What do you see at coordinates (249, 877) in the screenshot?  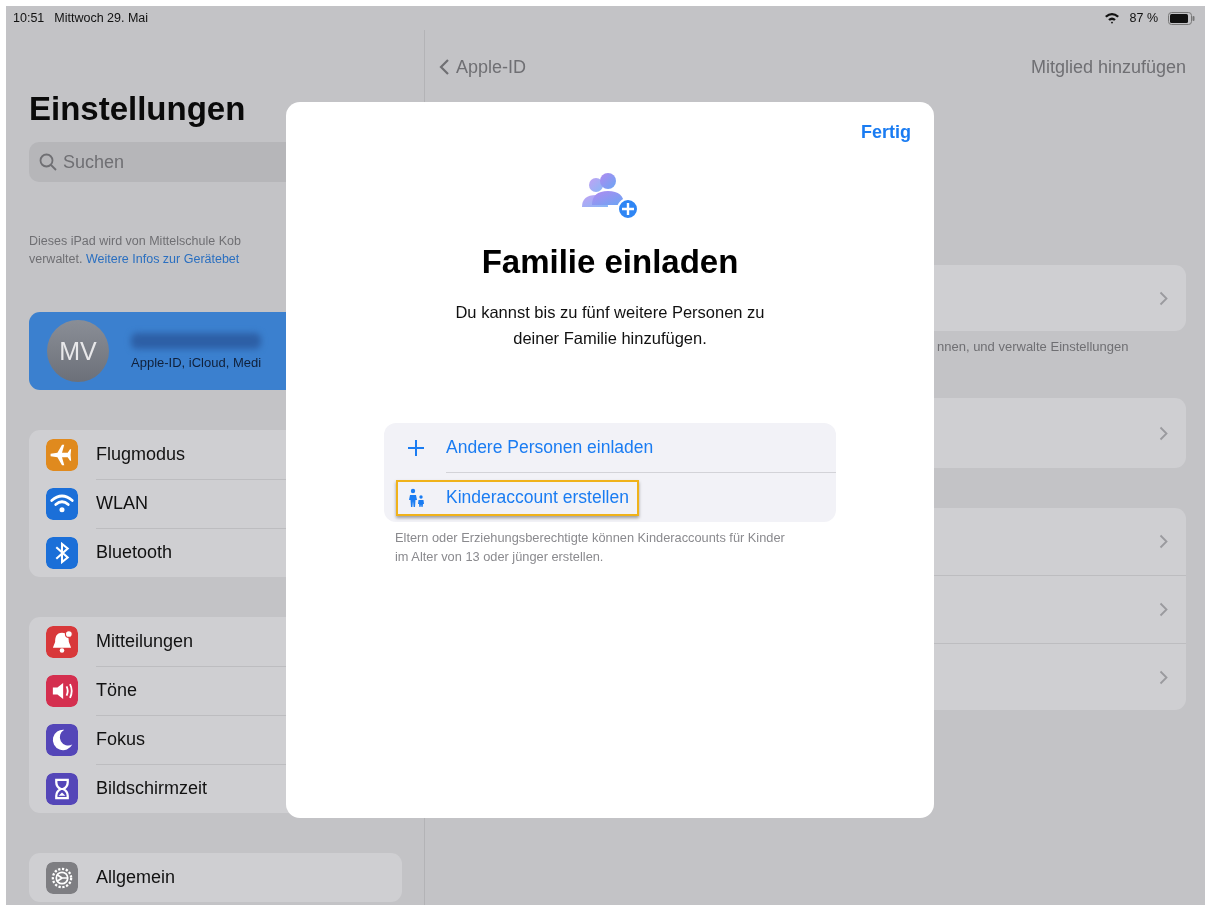 I see `settings-item: Allgemein` at bounding box center [249, 877].